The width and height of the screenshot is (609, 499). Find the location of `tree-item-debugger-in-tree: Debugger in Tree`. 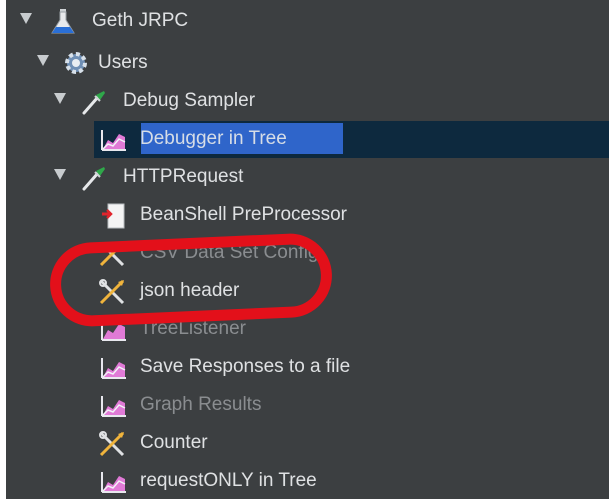

tree-item-debugger-in-tree: Debugger in Tree is located at coordinates (307, 138).